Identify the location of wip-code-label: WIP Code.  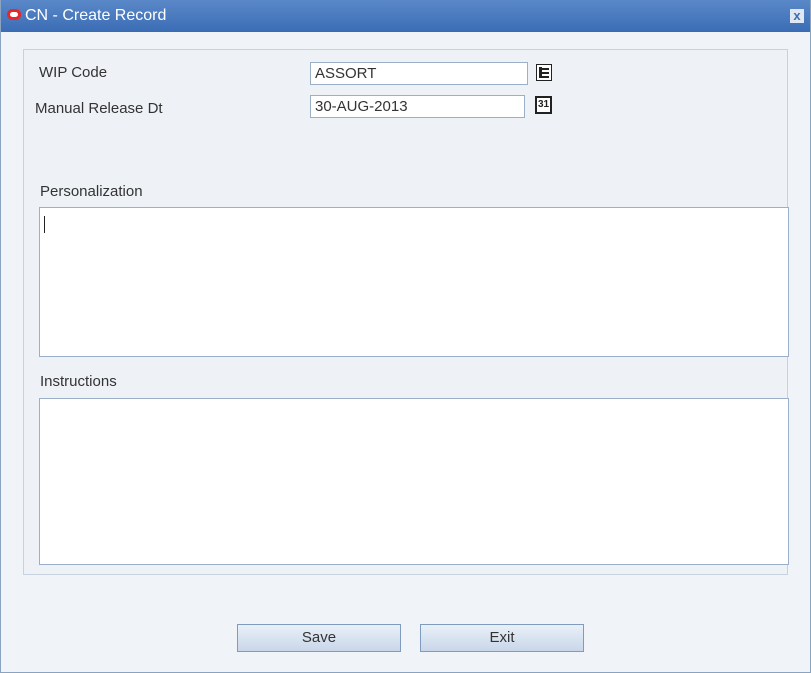
(73, 72).